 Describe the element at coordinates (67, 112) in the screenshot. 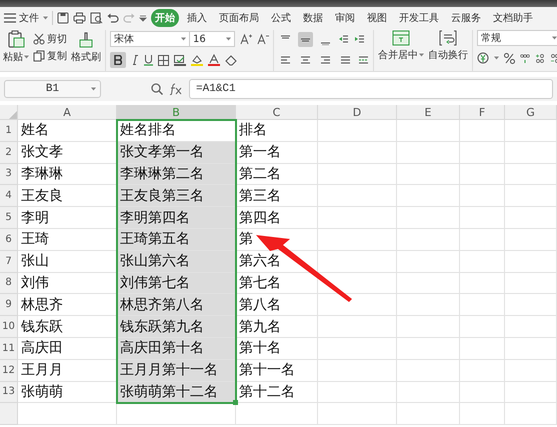

I see `column-header: A` at that location.